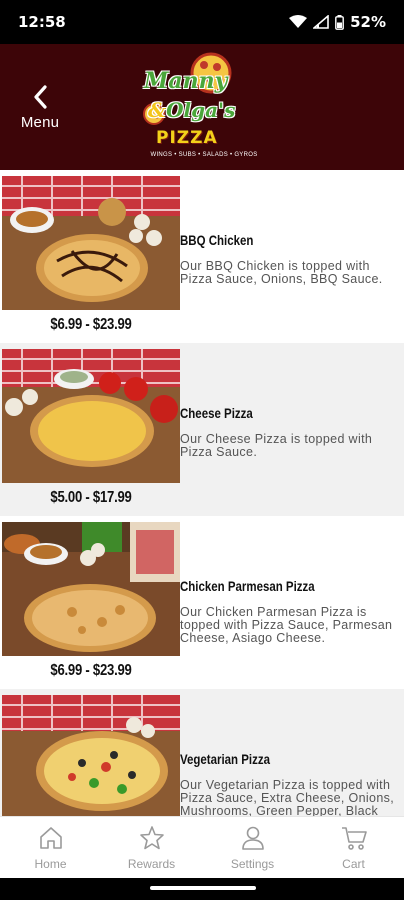 The width and height of the screenshot is (404, 900). I want to click on system-navigation-bar, so click(202, 889).